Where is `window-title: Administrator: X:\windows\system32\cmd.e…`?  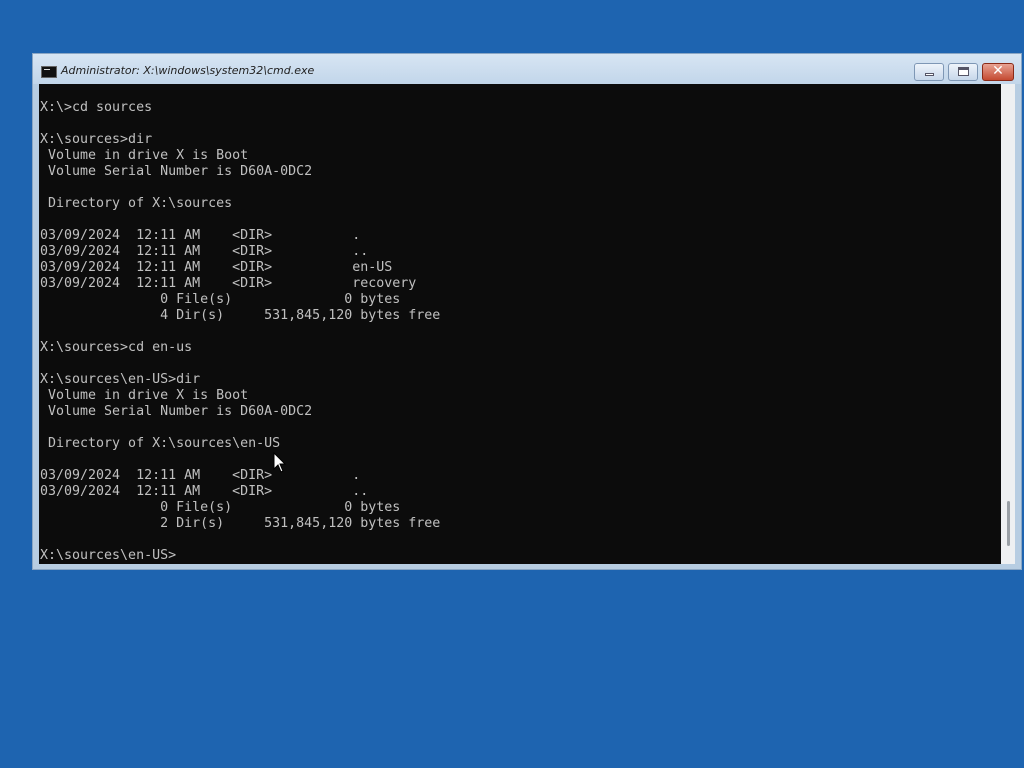
window-title: Administrator: X:\windows\system32\cmd.e… is located at coordinates (188, 70).